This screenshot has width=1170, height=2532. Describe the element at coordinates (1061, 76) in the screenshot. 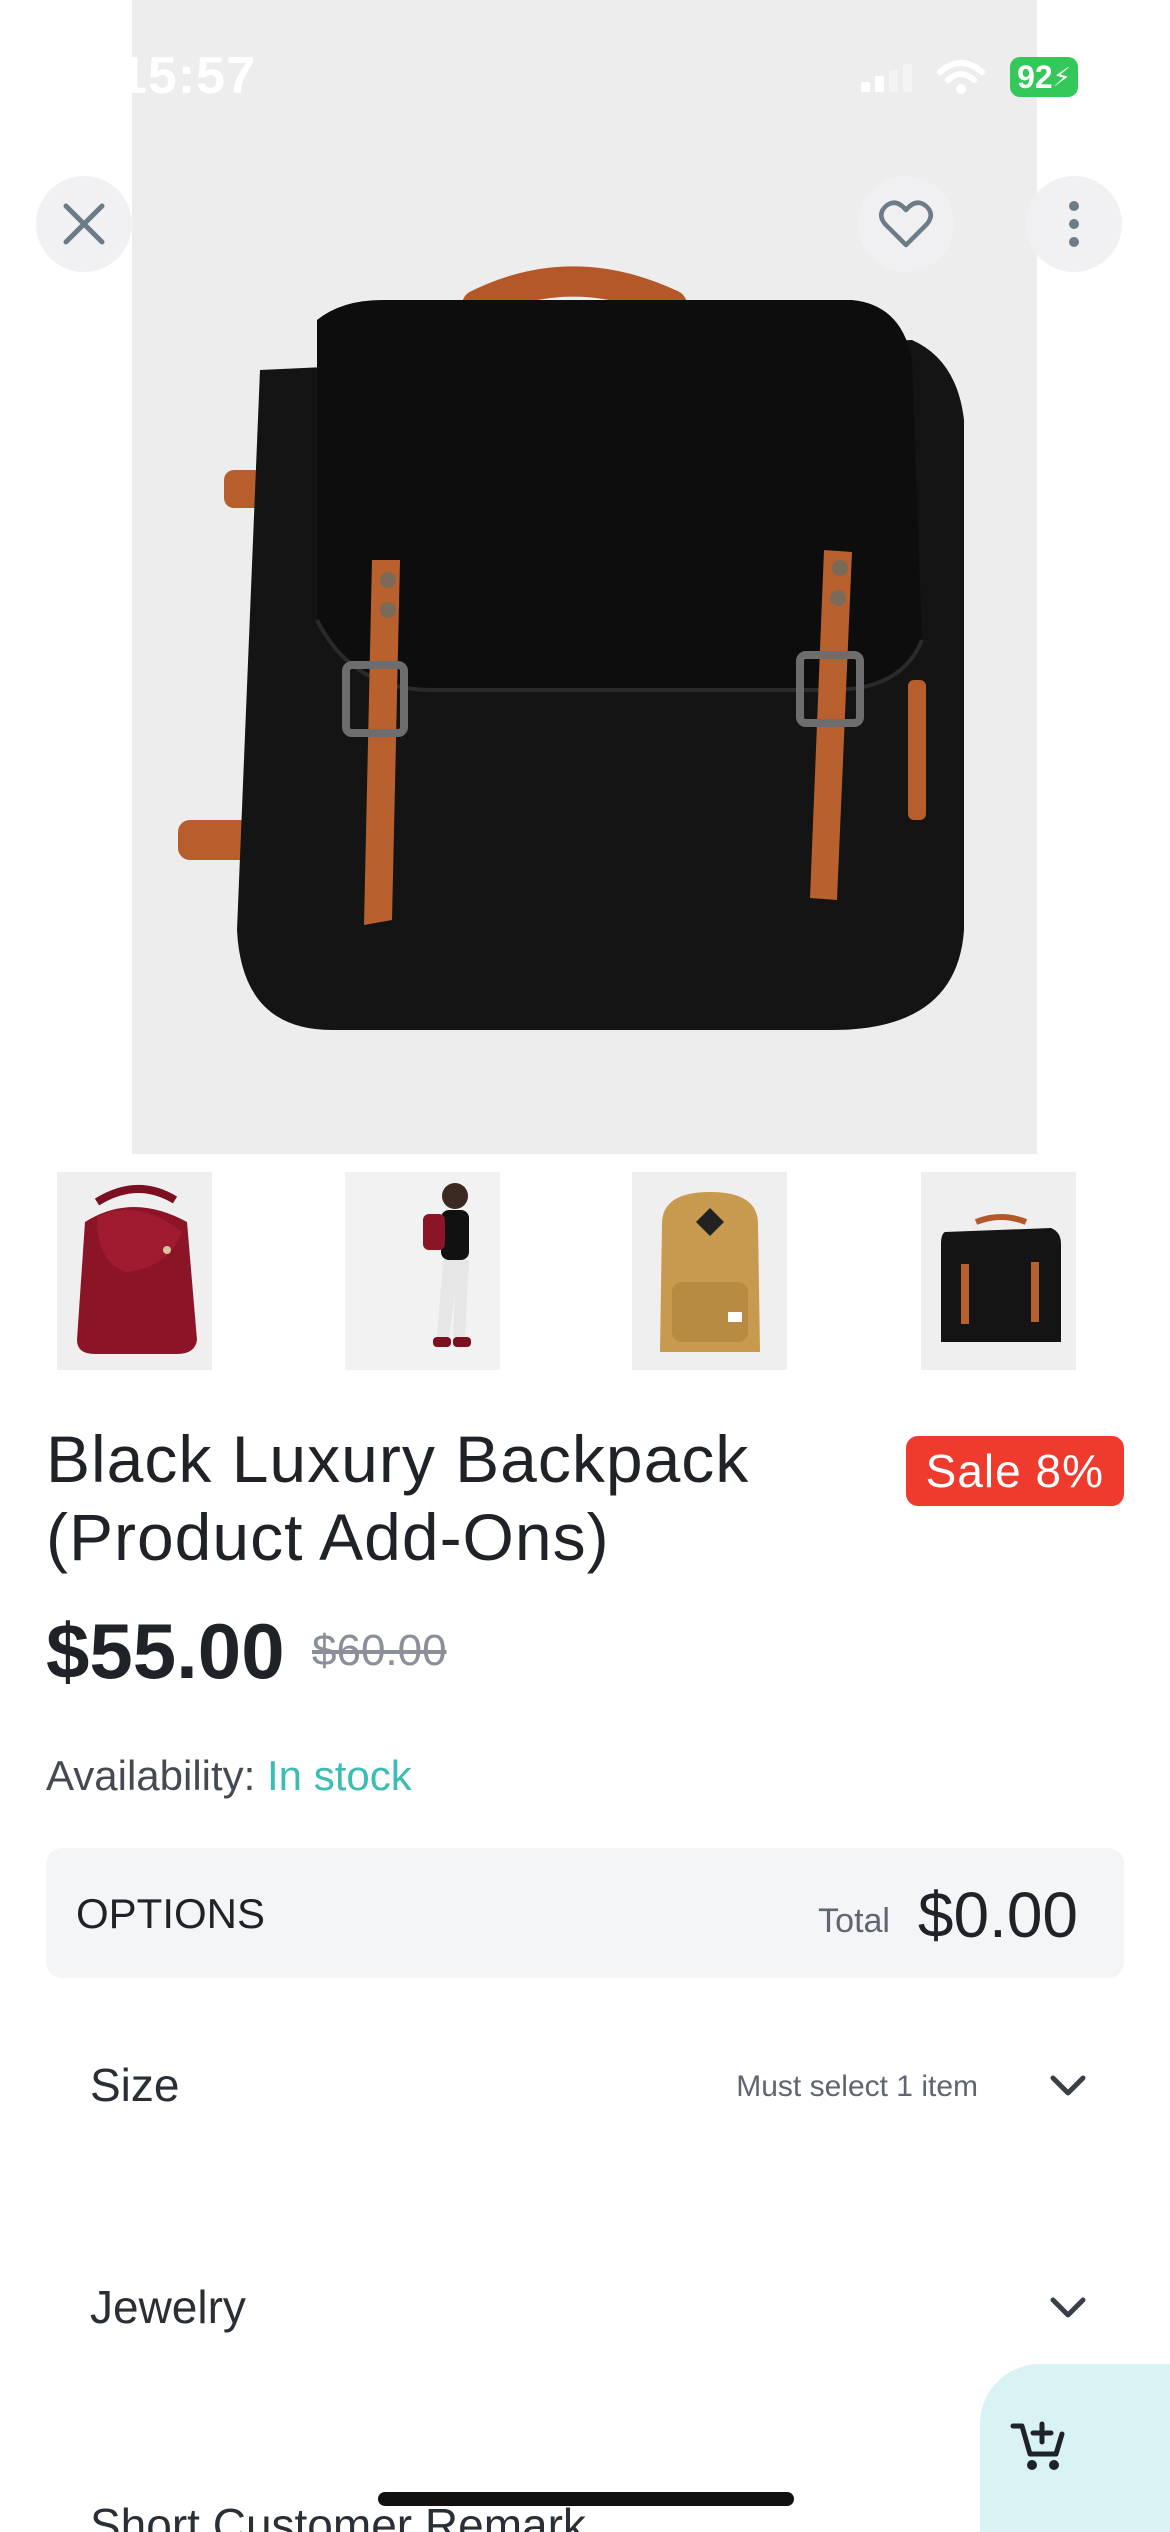

I see `charging-bolt-icon: ⚡` at that location.